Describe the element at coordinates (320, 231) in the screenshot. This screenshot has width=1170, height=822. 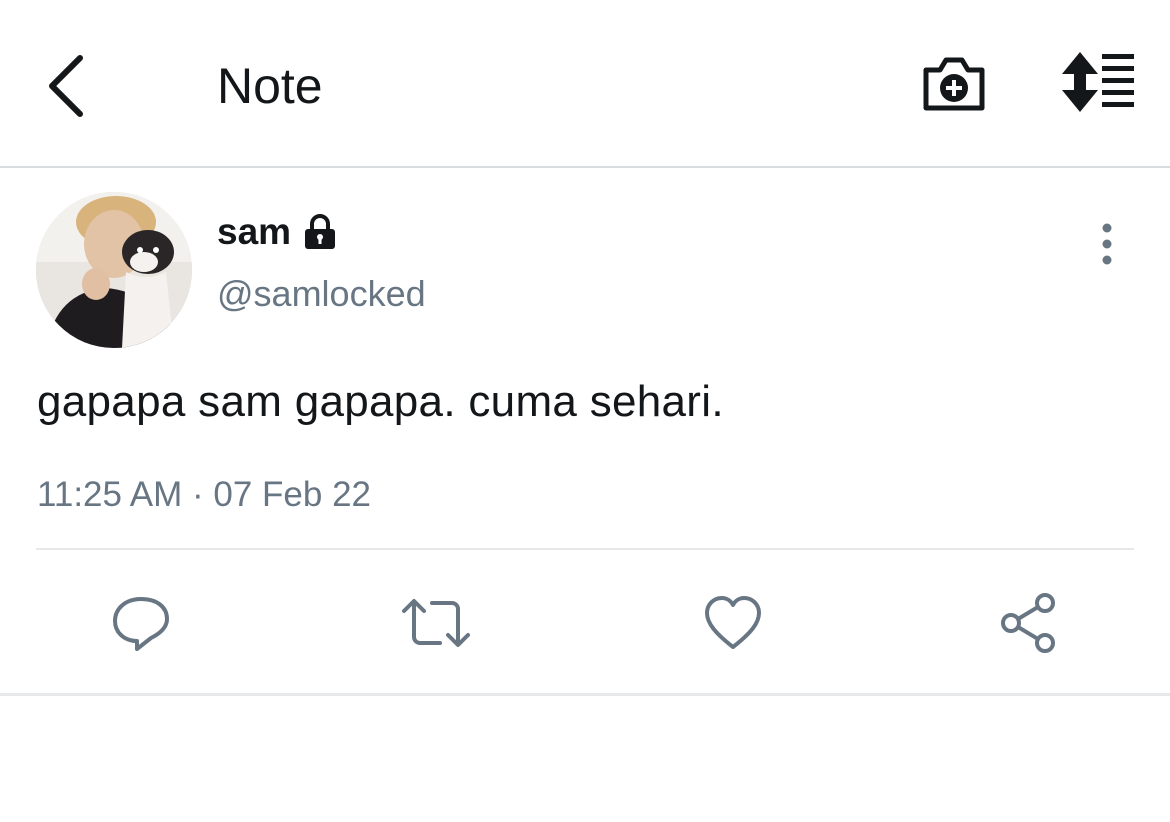
I see `lock-icon` at that location.